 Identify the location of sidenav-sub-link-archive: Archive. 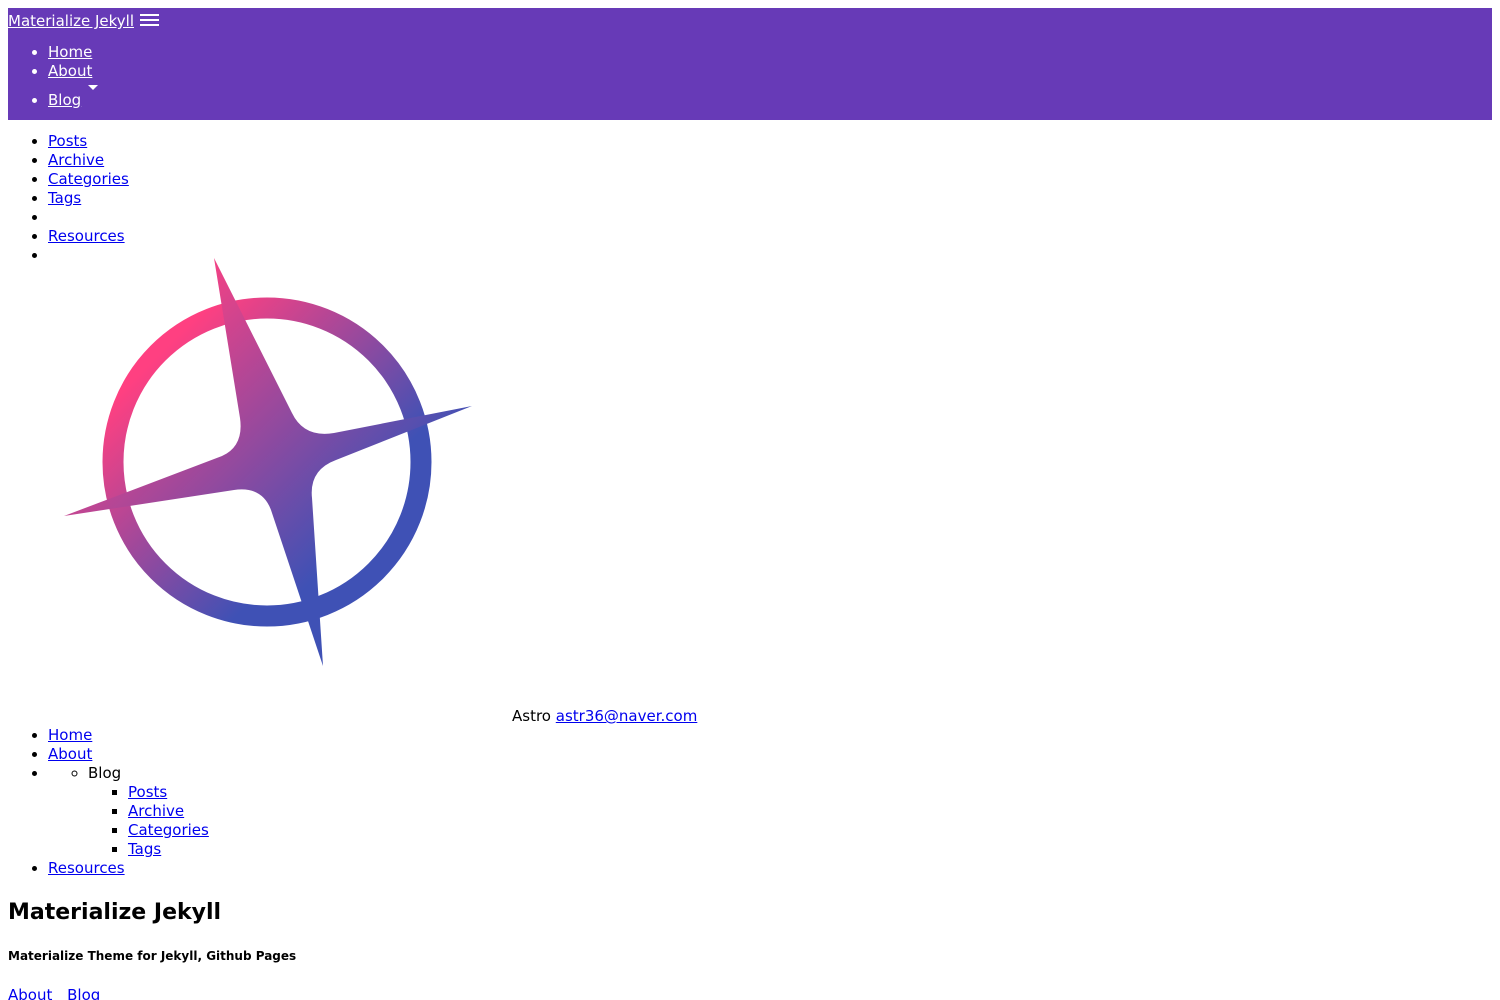
(156, 811).